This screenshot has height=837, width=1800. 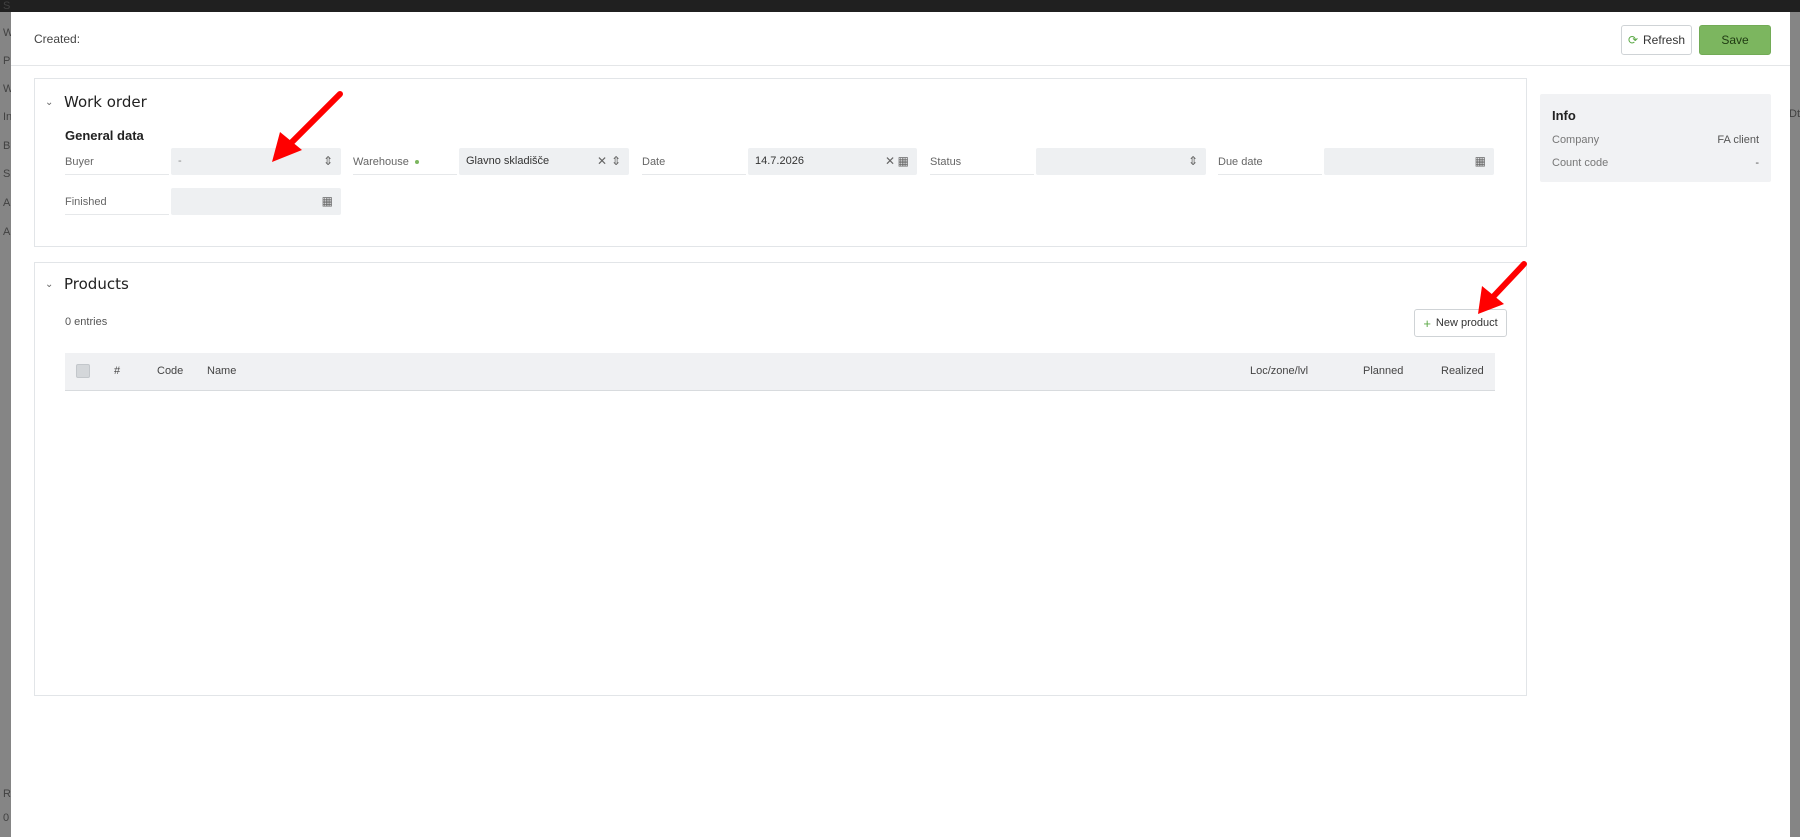 I want to click on new-product-button-label: New product, so click(x=1466, y=323).